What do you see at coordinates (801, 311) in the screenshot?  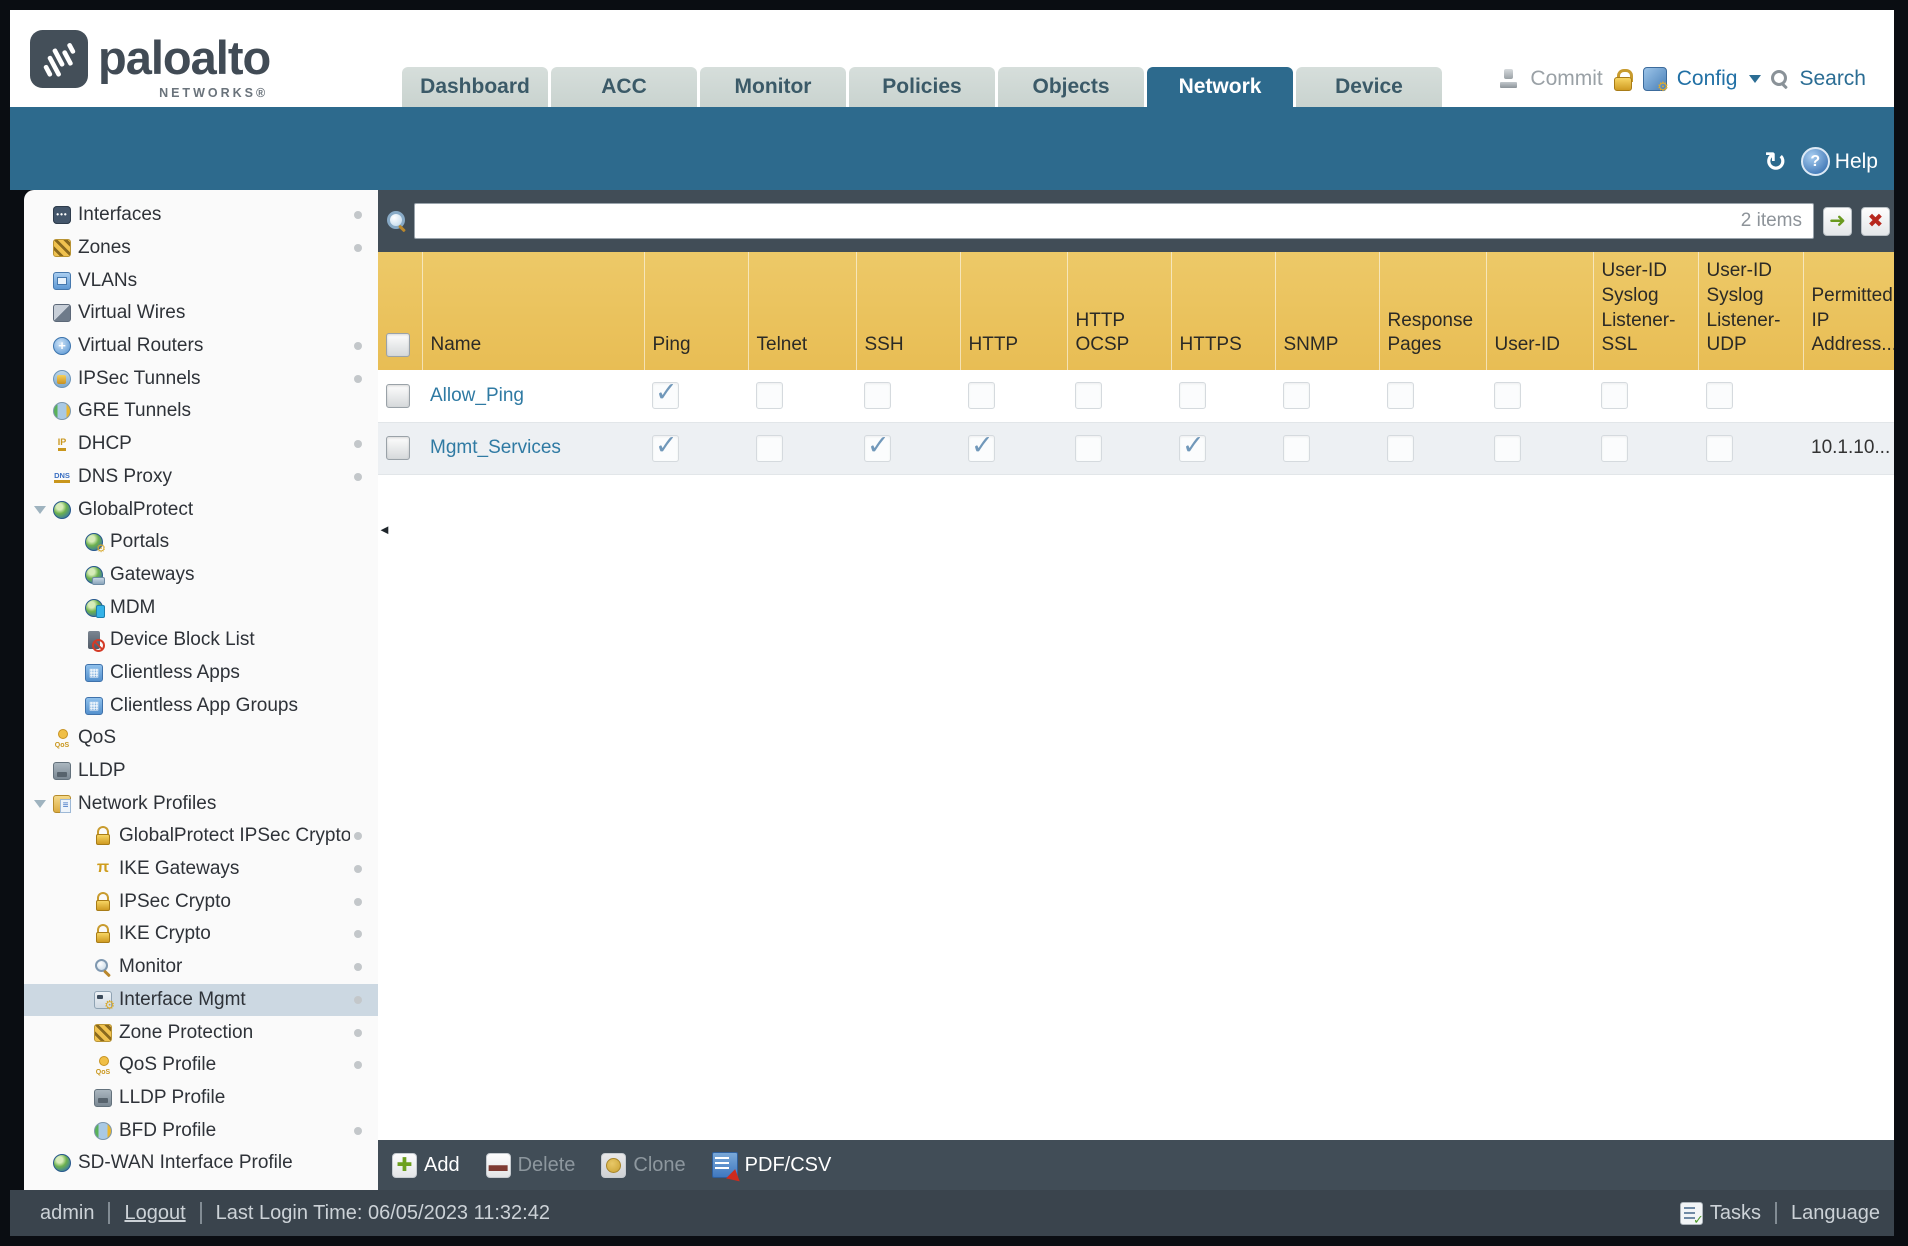 I see `column-header-telnet: Telnet` at bounding box center [801, 311].